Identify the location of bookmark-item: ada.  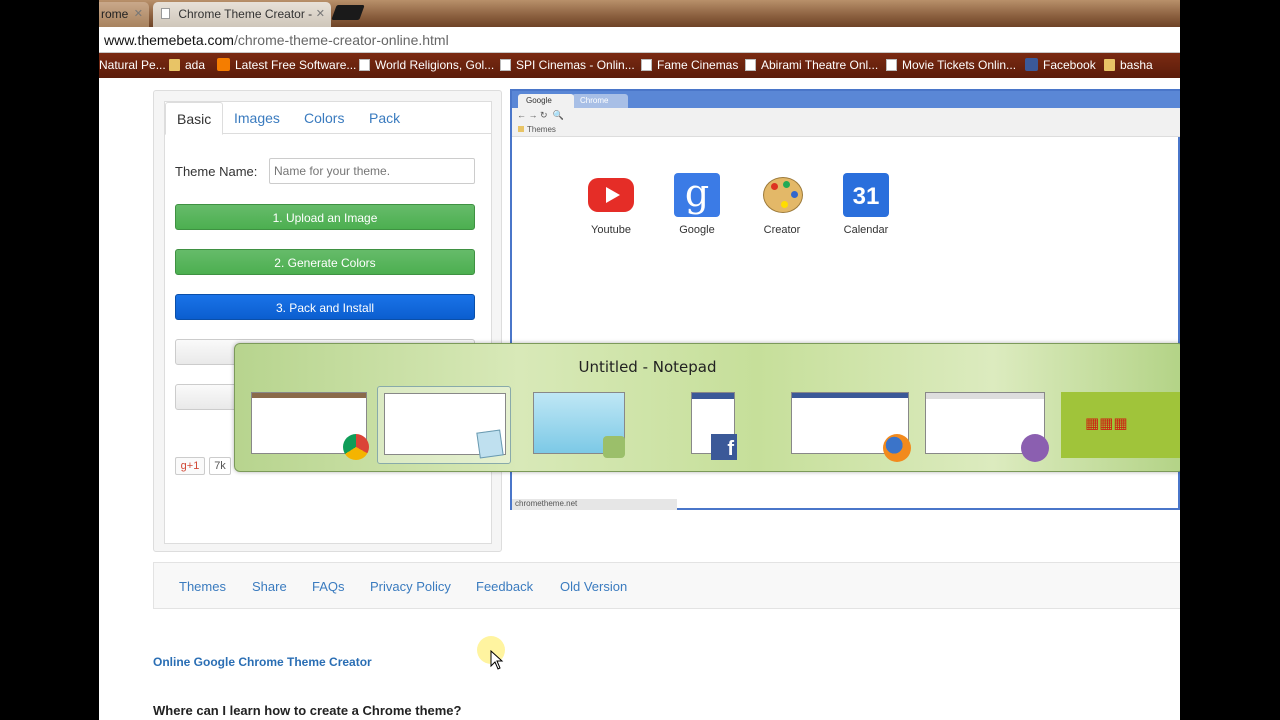
(187, 65).